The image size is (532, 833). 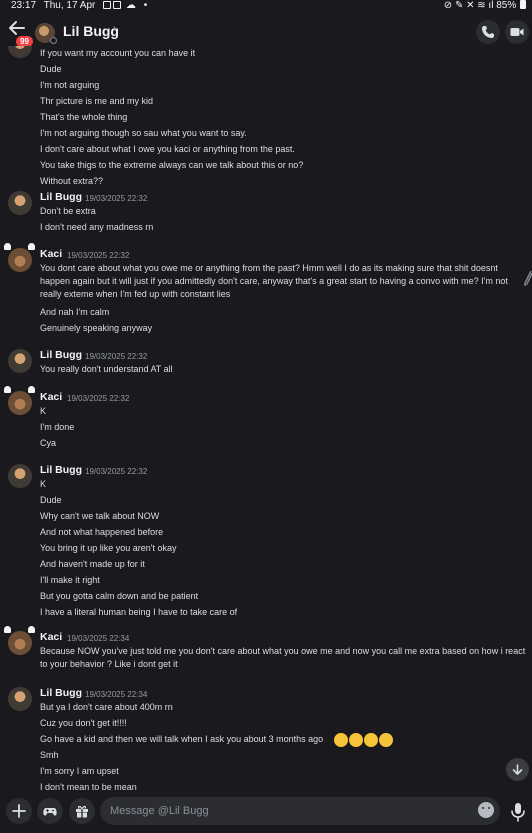 What do you see at coordinates (506, 5) in the screenshot?
I see `battery-level: 85%` at bounding box center [506, 5].